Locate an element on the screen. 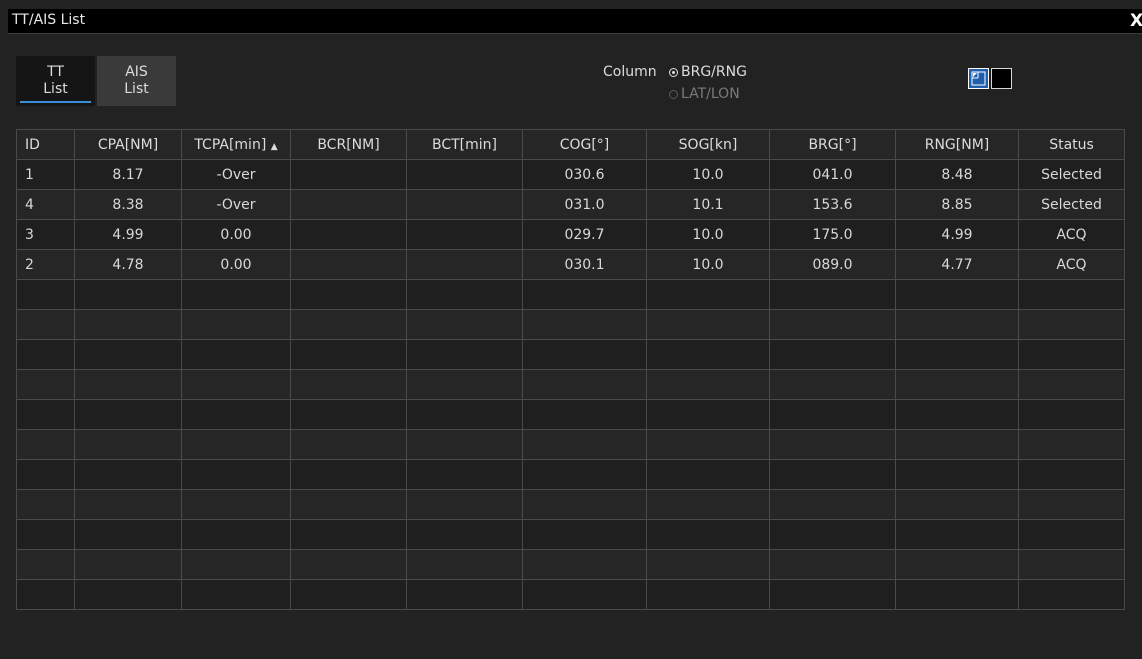 The height and width of the screenshot is (659, 1142). radio-brg-rng: BRG/RNG is located at coordinates (708, 72).